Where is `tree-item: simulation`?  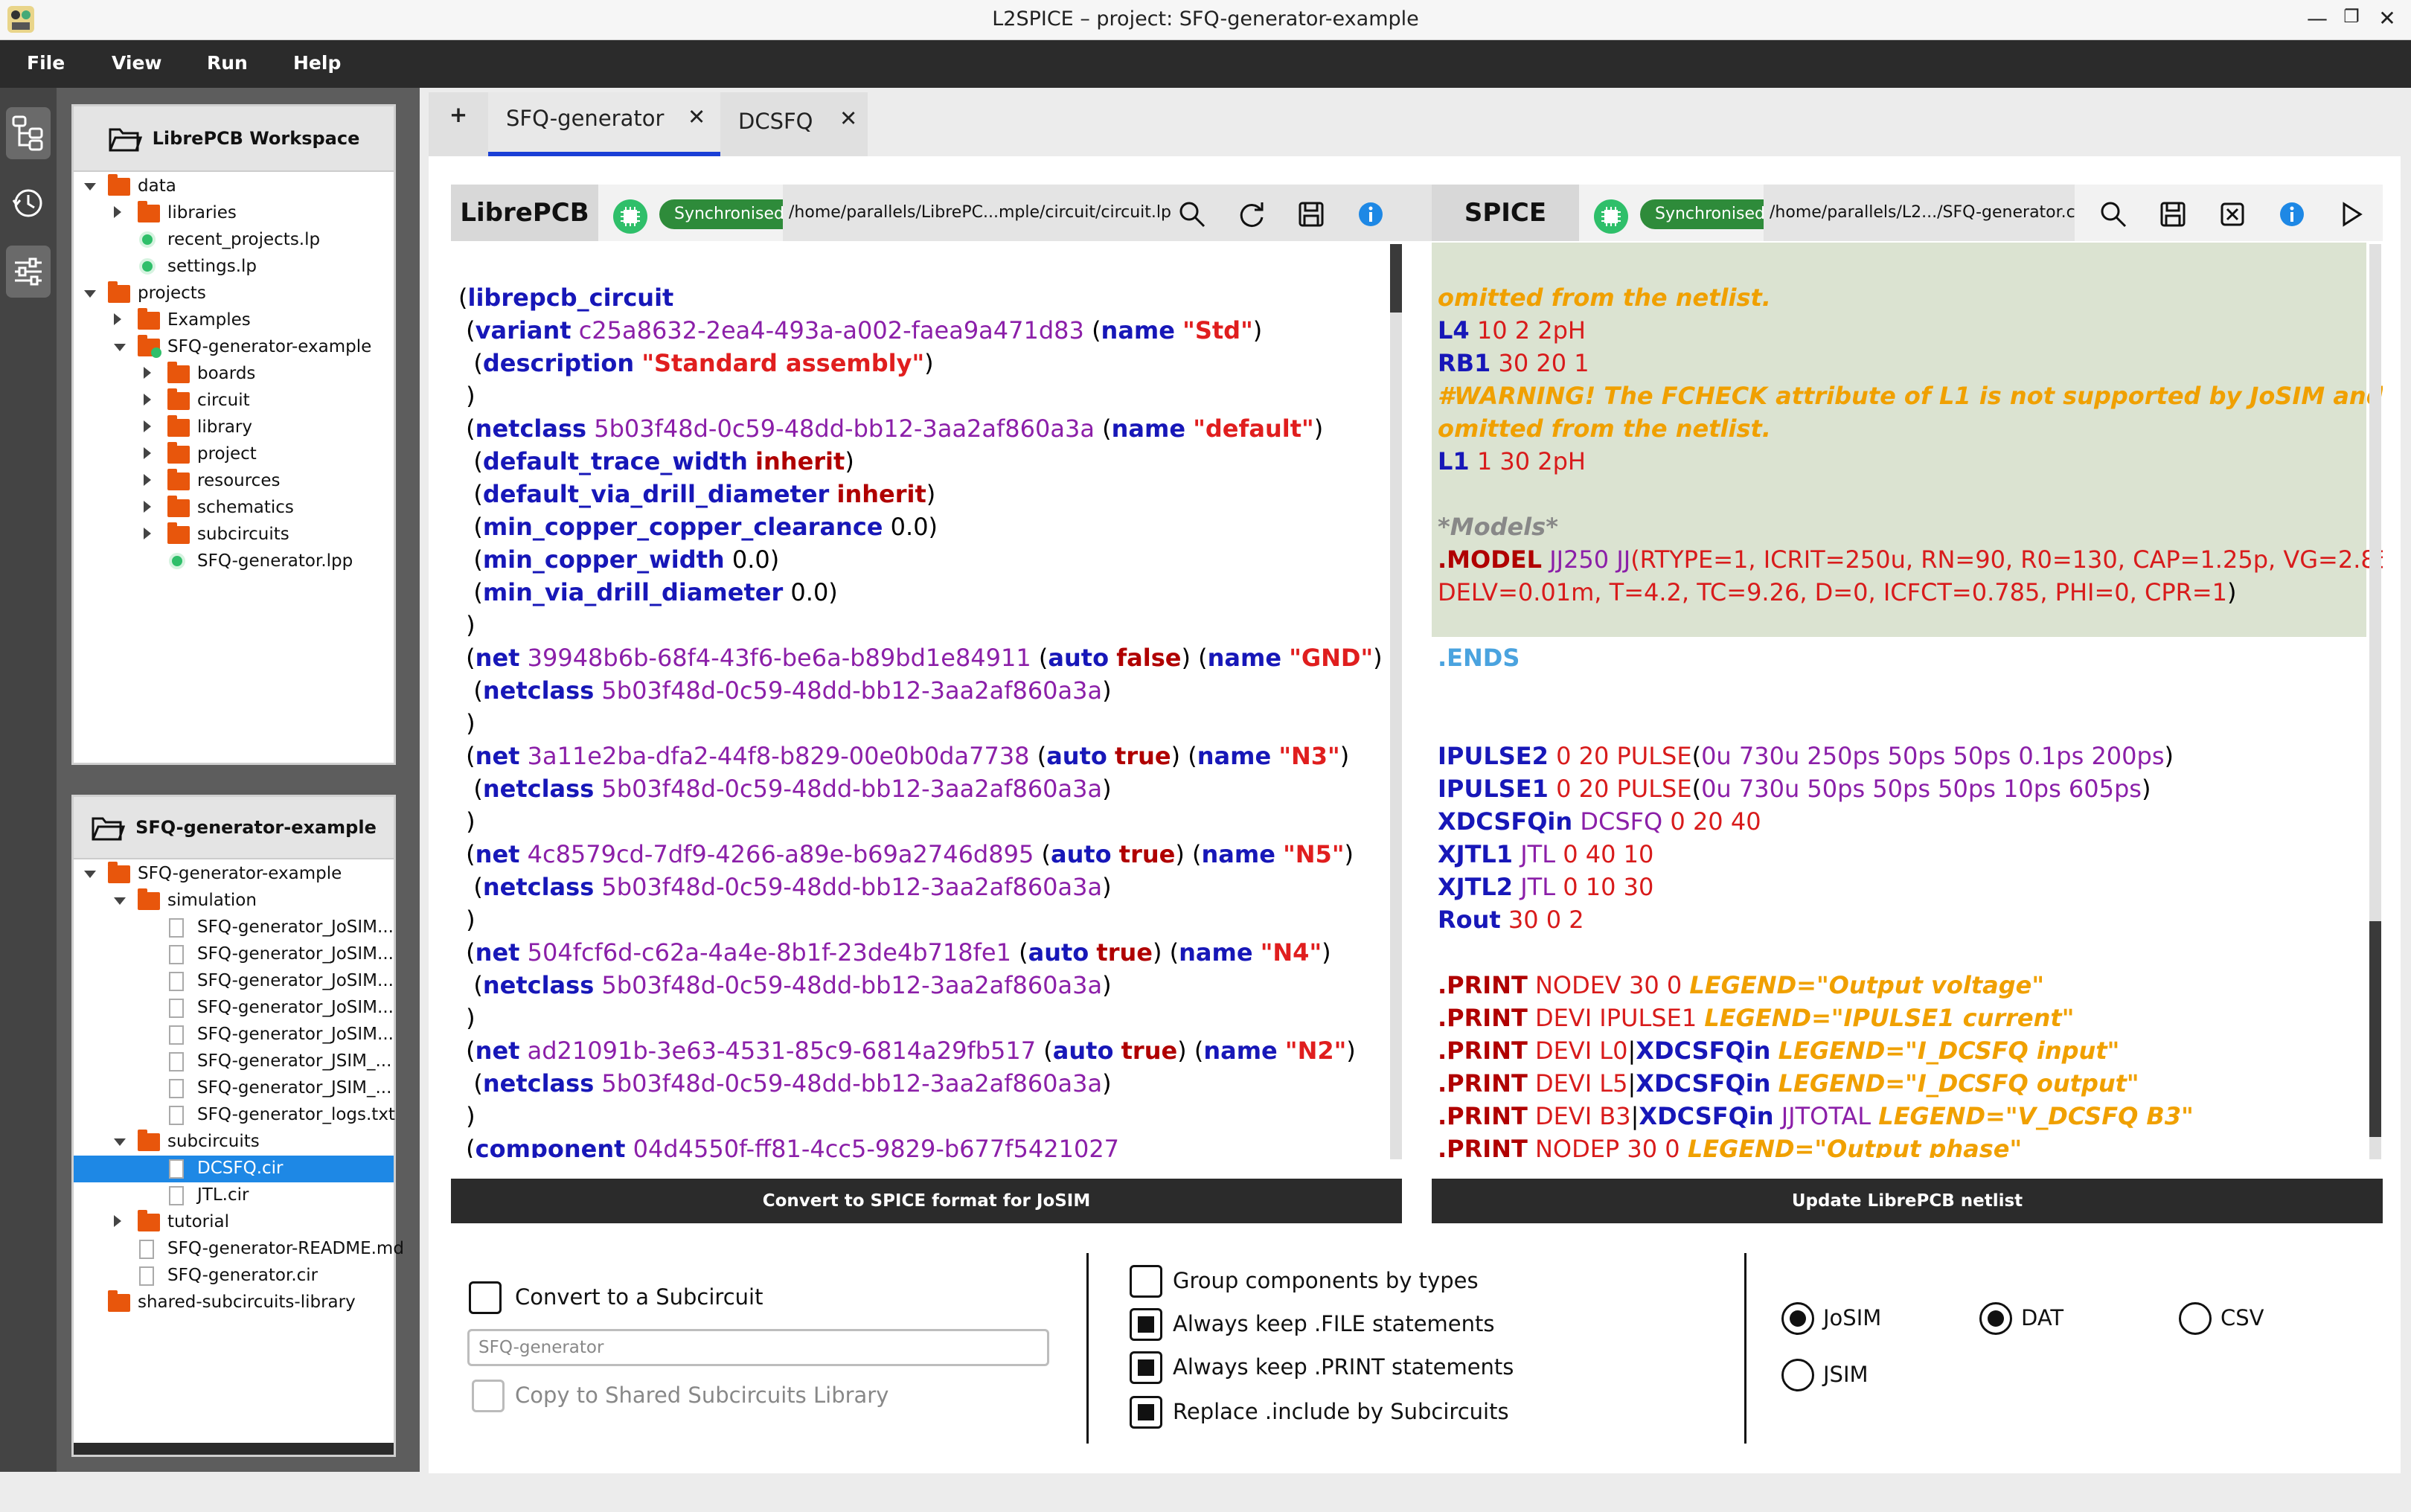
tree-item: simulation is located at coordinates (234, 901).